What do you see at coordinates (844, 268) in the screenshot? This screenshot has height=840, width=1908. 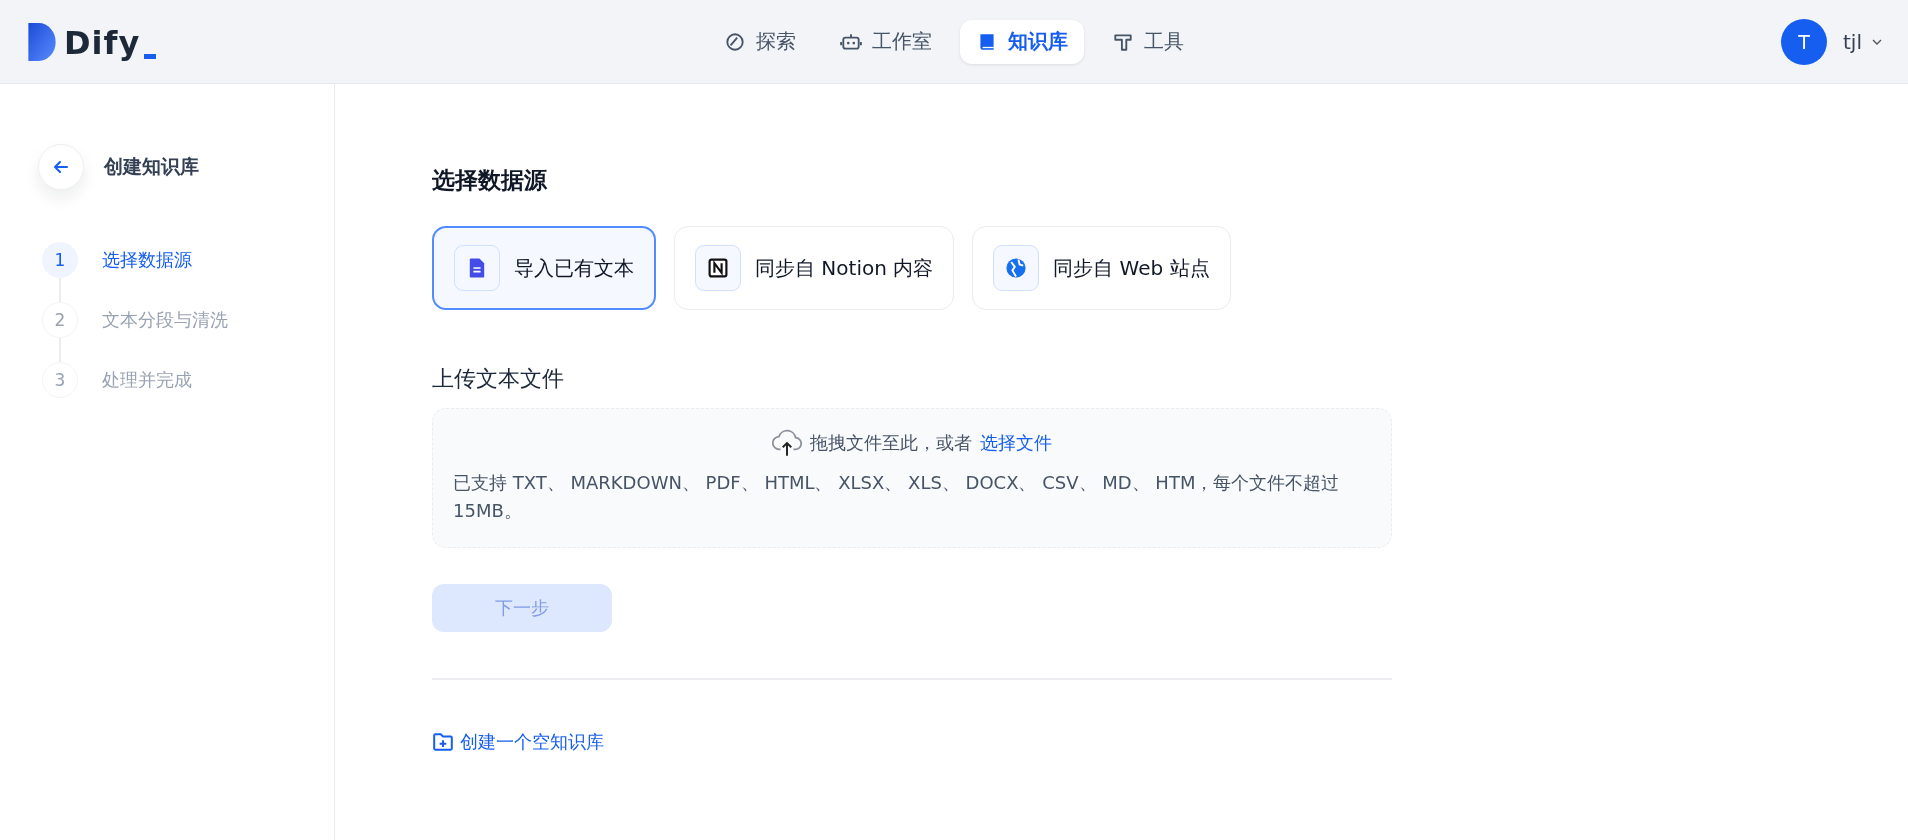 I see `source-label: 同步自 Notion 内容` at bounding box center [844, 268].